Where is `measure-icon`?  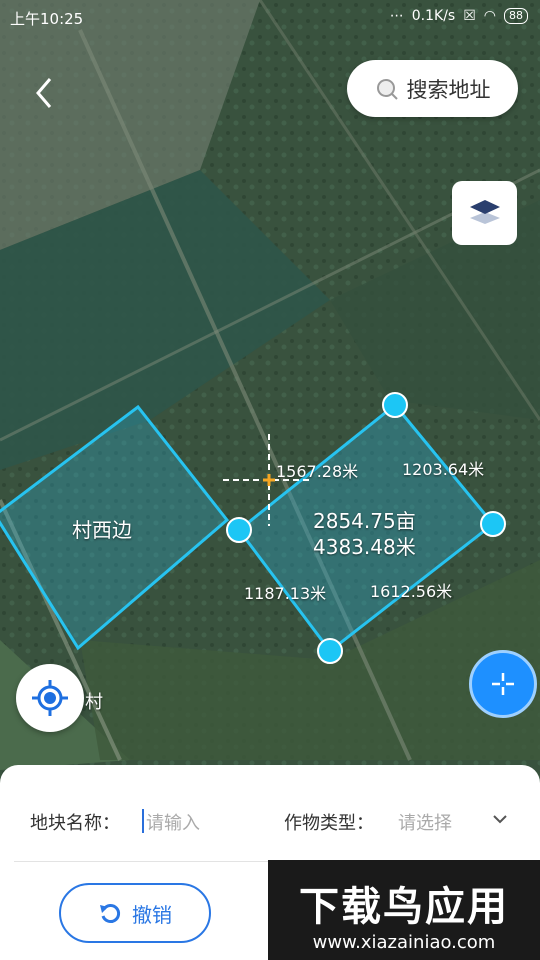
measure-icon is located at coordinates (503, 684).